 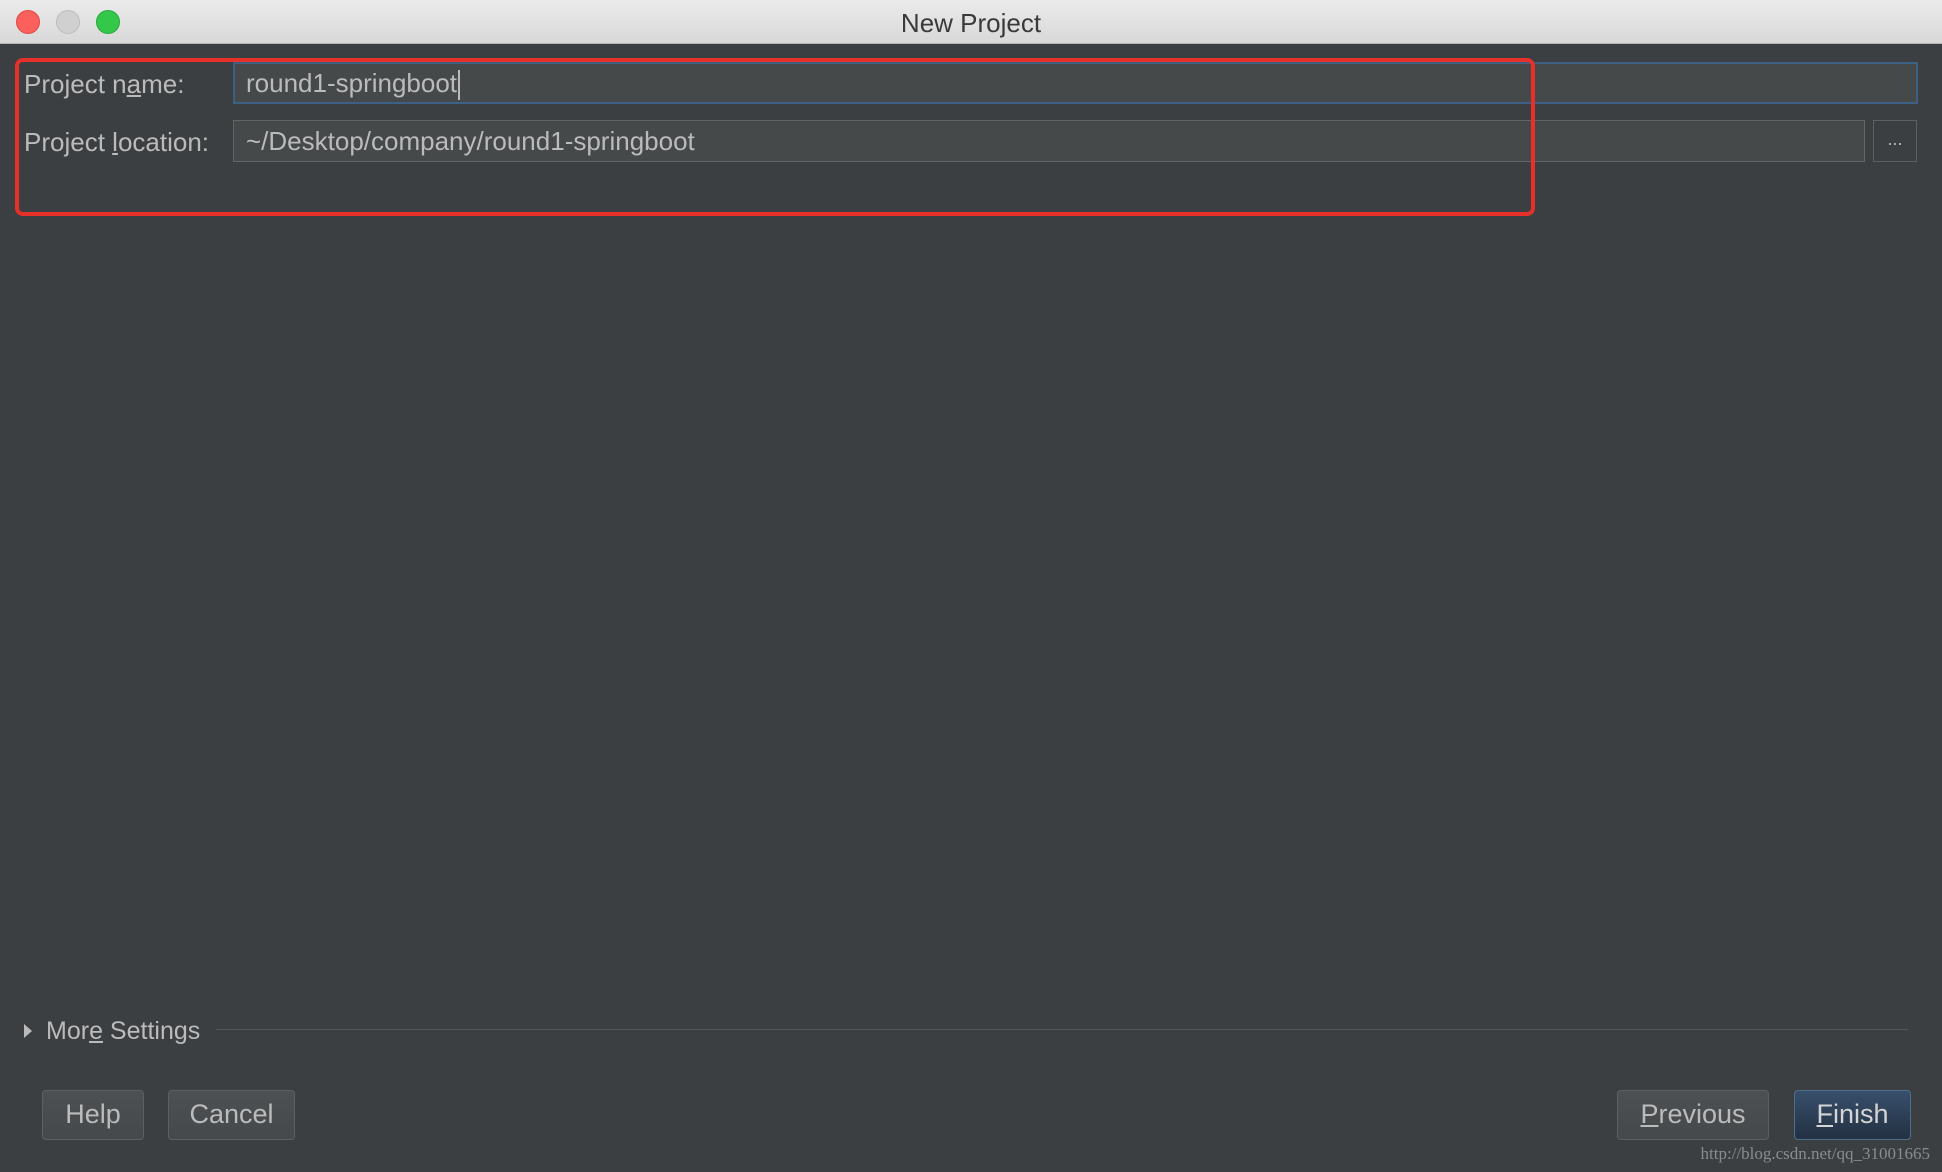 I want to click on more-settings-toggle: More Settings, so click(x=112, y=1031).